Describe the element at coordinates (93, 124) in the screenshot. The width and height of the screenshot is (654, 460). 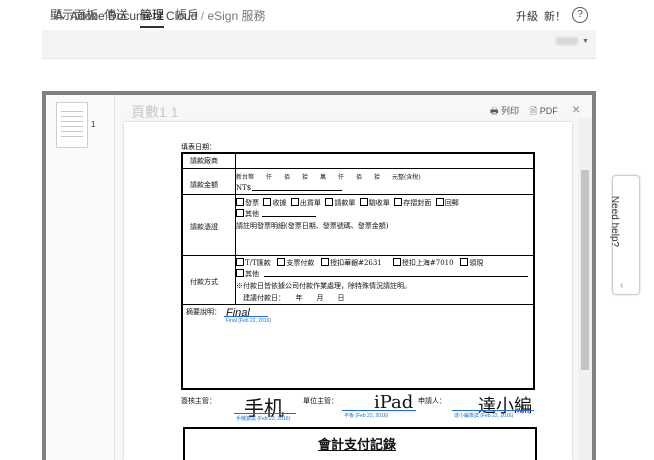
I see `thumbnail-page-number: 1` at that location.